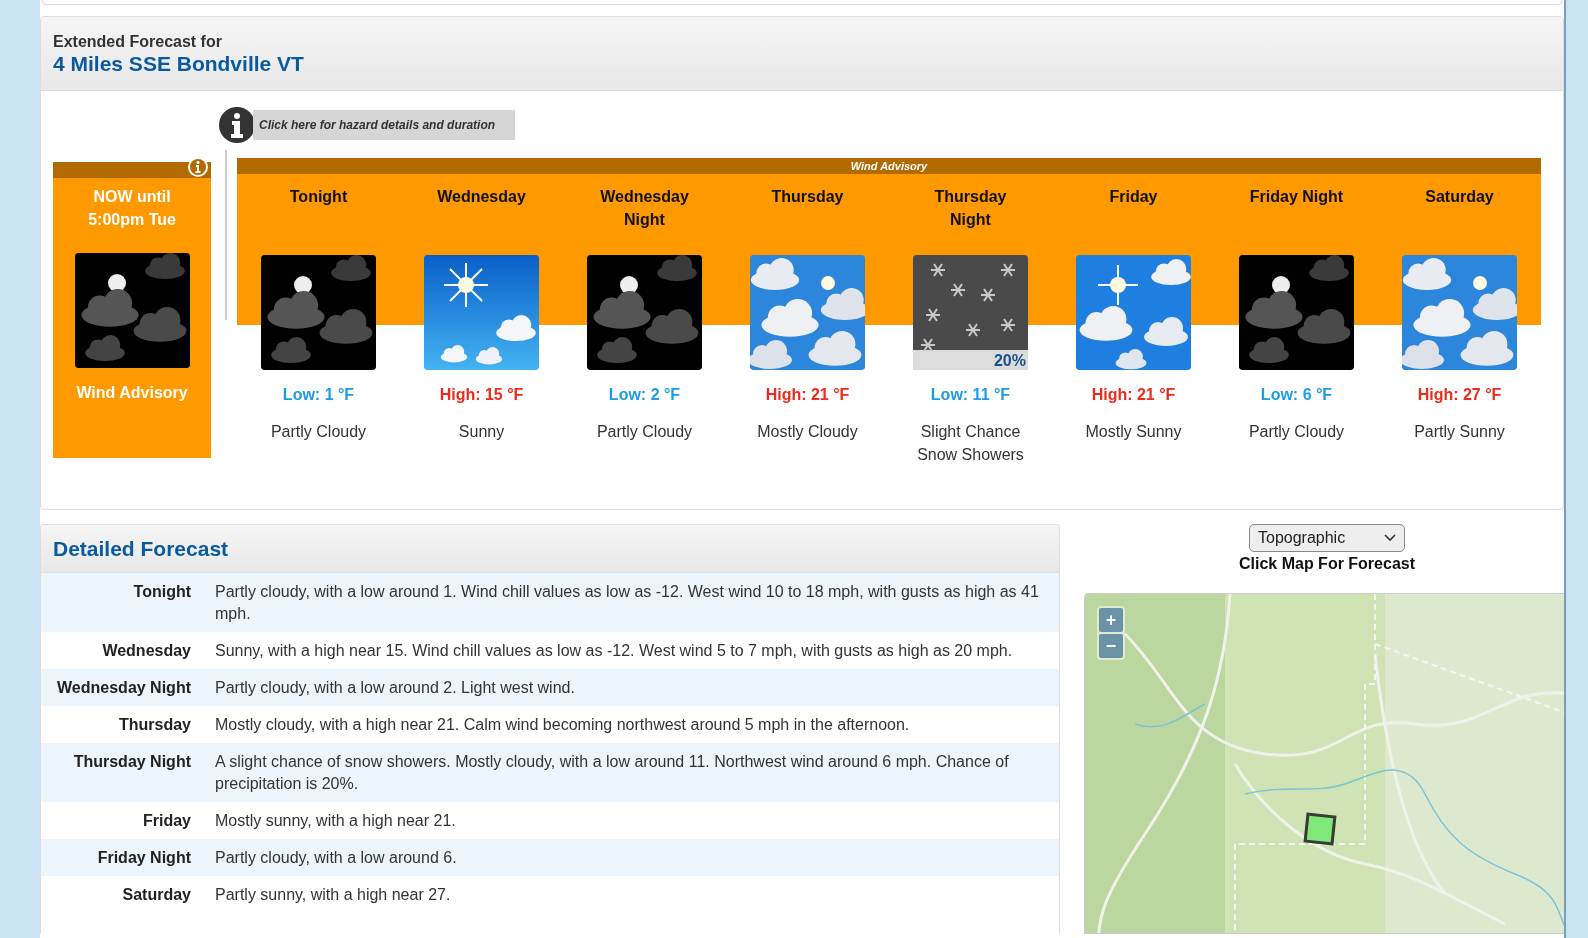 The width and height of the screenshot is (1588, 938). What do you see at coordinates (644, 395) in the screenshot?
I see `temperature: Low: 2 °F` at bounding box center [644, 395].